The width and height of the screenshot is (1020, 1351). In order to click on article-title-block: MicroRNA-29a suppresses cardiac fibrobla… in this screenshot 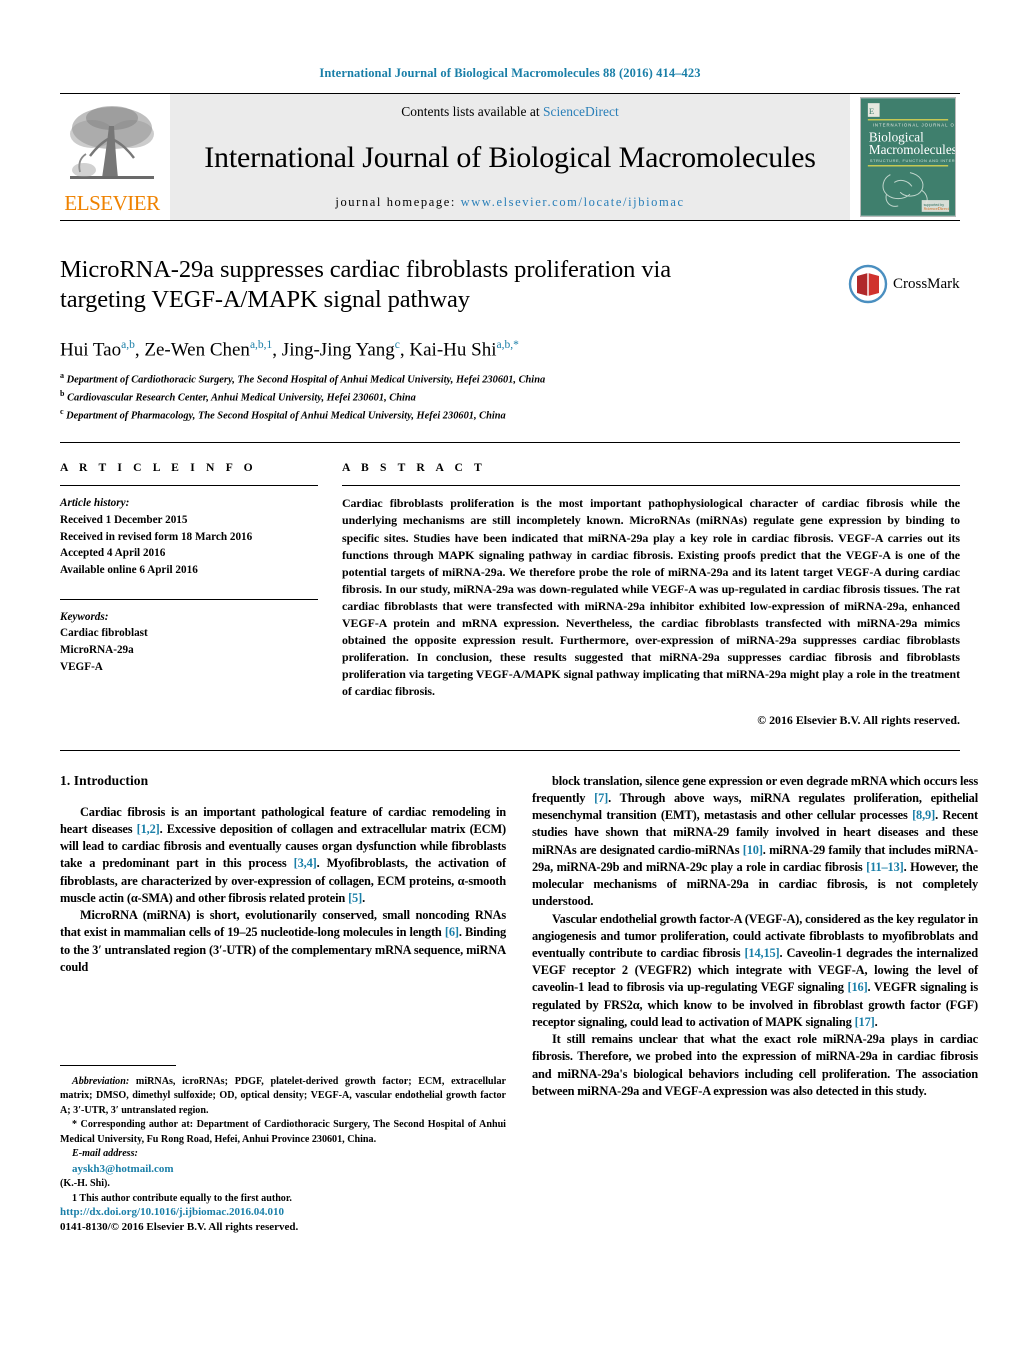, I will do `click(510, 339)`.